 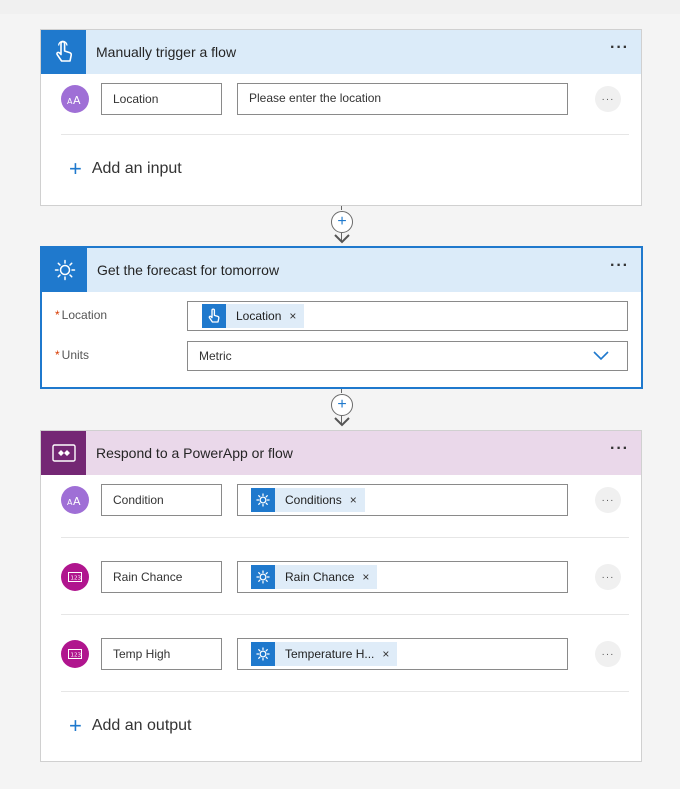 I want to click on powerapps-icon, so click(x=63, y=453).